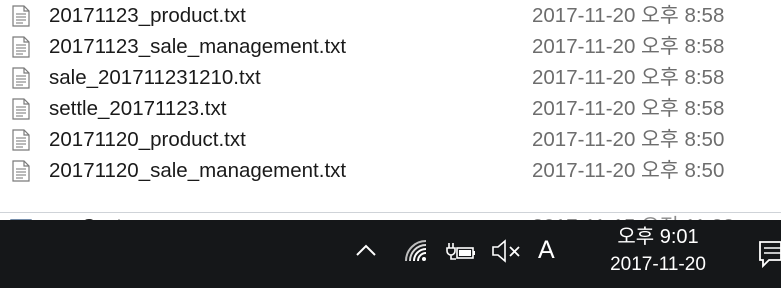 The image size is (781, 288). Describe the element at coordinates (769, 254) in the screenshot. I see `notification-icon` at that location.